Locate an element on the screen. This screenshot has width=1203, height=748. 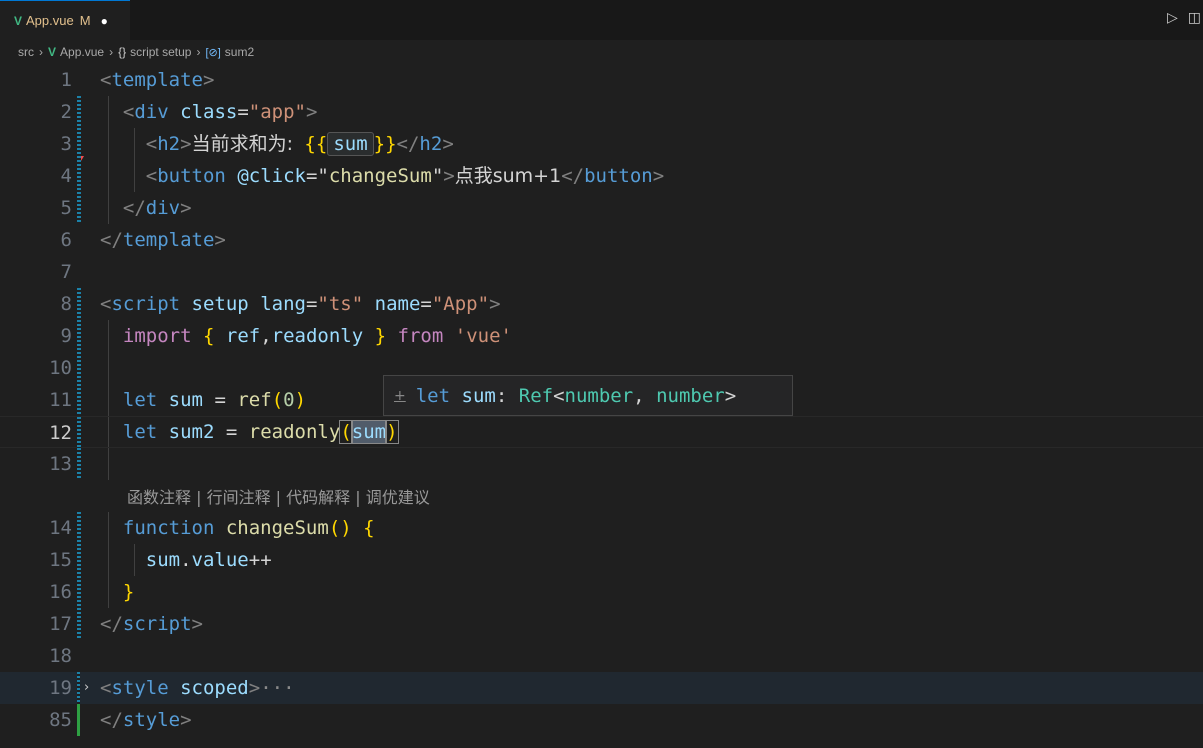
hover-tooltip: + let sum: Ref<number, number> is located at coordinates (588, 395).